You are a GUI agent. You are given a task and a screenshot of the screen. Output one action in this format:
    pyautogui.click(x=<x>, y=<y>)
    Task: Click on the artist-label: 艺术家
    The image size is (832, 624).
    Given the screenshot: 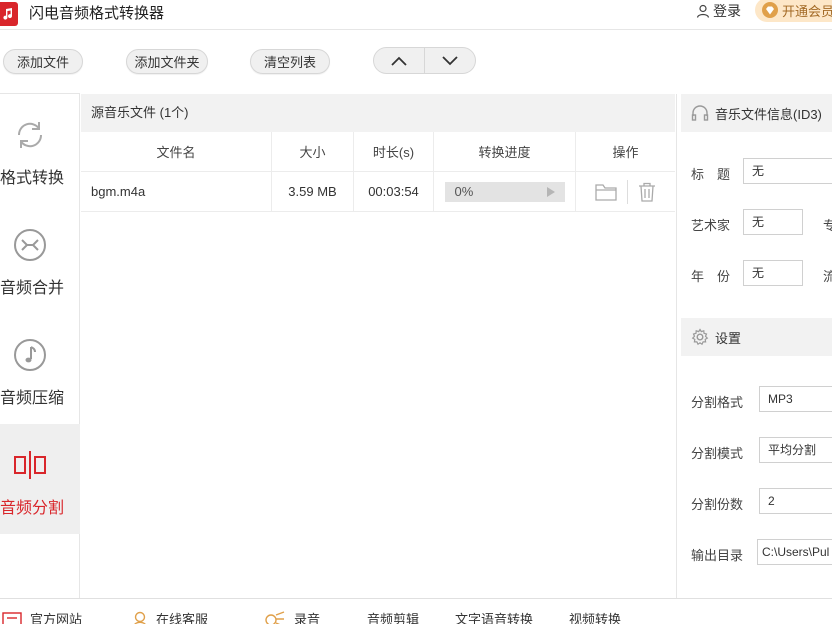 What is the action you would take?
    pyautogui.click(x=711, y=225)
    